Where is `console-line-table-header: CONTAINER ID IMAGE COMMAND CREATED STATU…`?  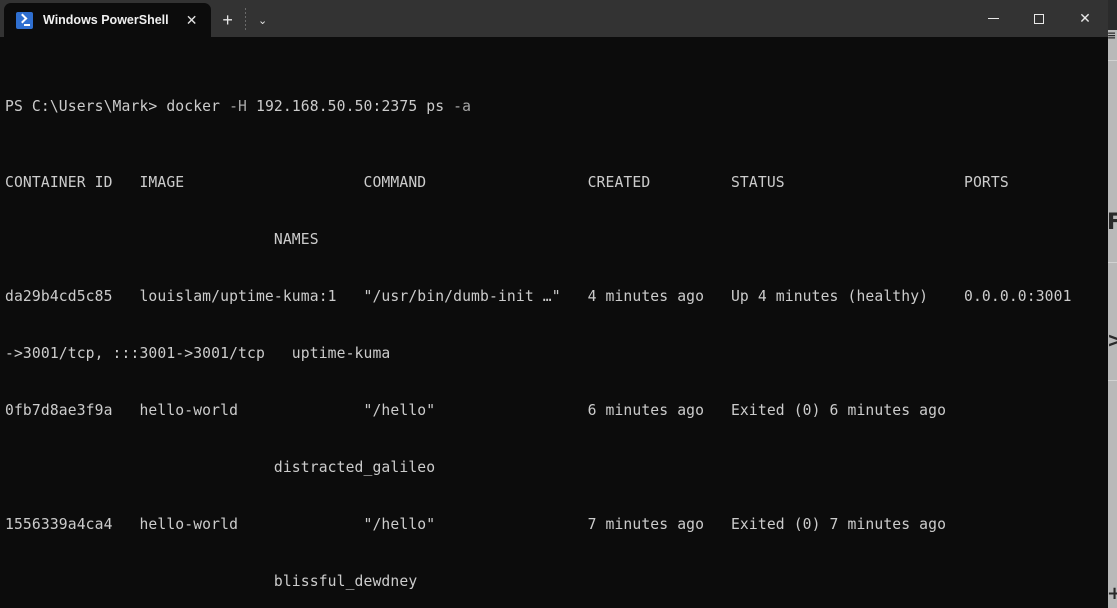
console-line-table-header: CONTAINER ID IMAGE COMMAND CREATED STATU… is located at coordinates (507, 182).